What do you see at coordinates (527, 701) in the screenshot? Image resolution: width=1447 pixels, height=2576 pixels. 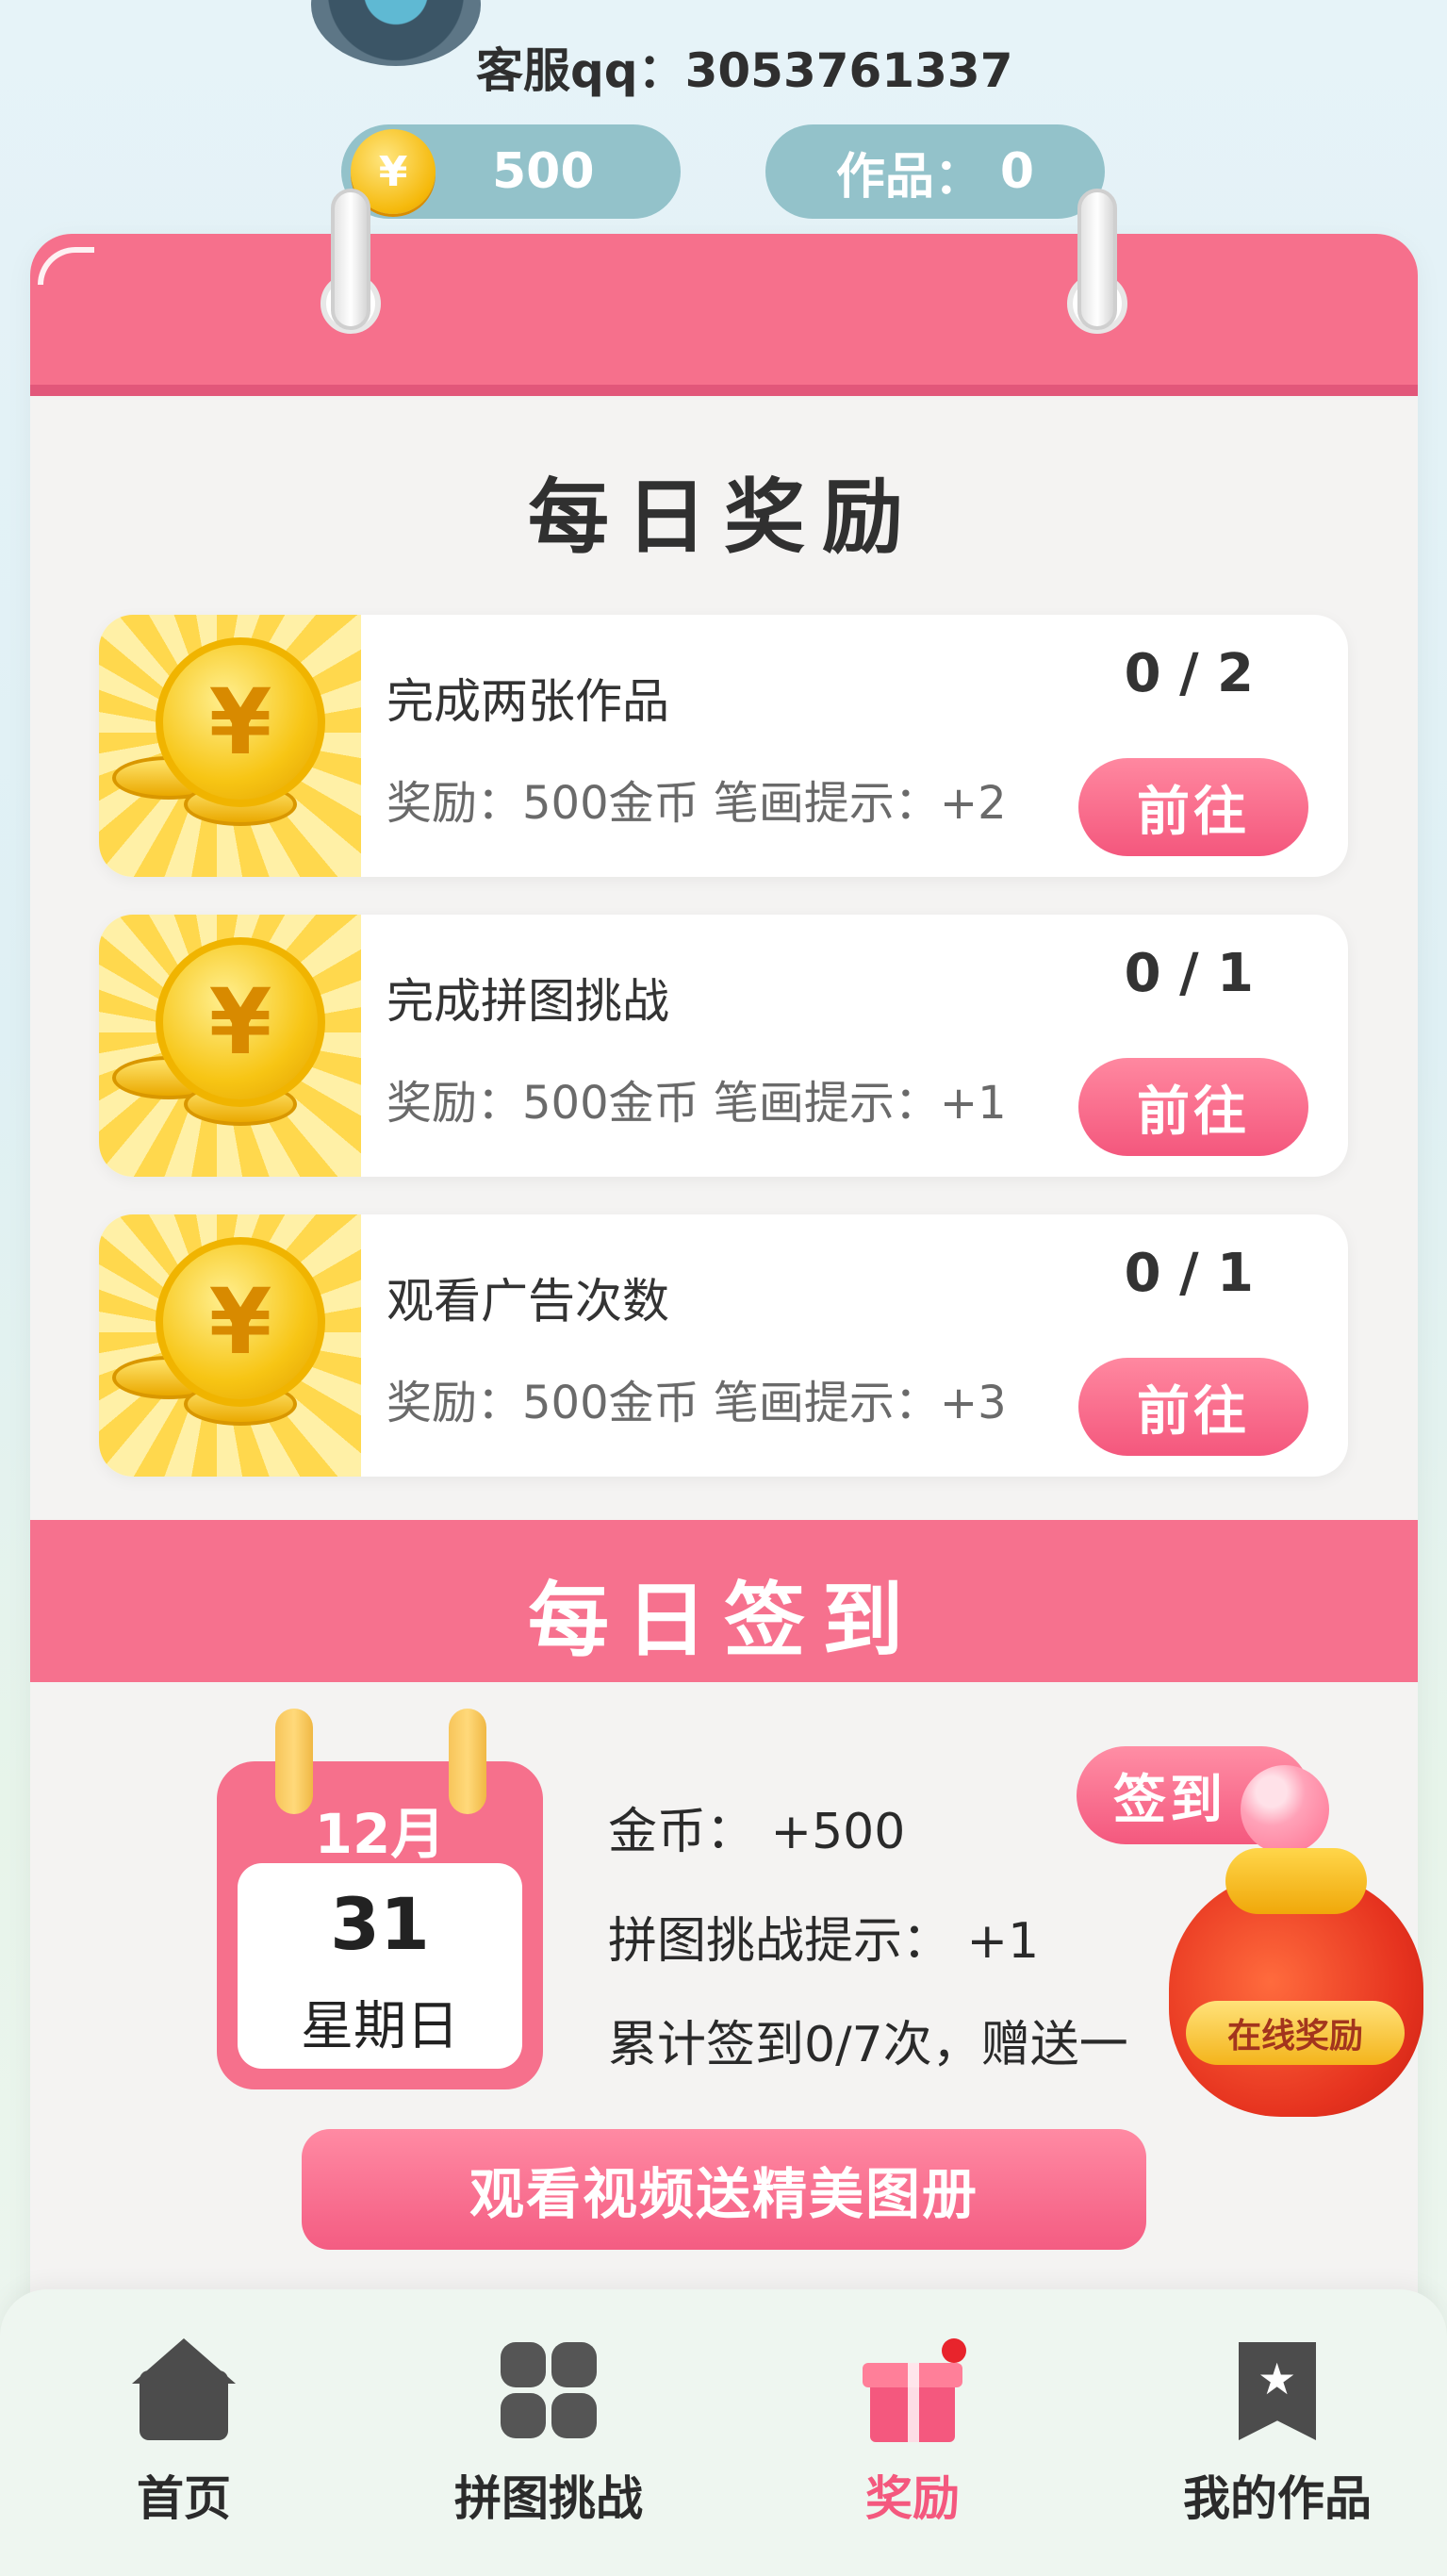 I see `task-name: 完成两张作品` at bounding box center [527, 701].